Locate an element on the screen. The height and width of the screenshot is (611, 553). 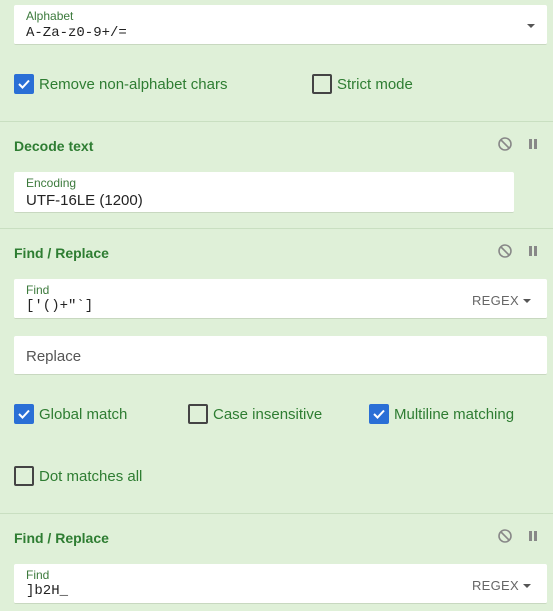
find-value: ]b2H_ is located at coordinates (47, 591).